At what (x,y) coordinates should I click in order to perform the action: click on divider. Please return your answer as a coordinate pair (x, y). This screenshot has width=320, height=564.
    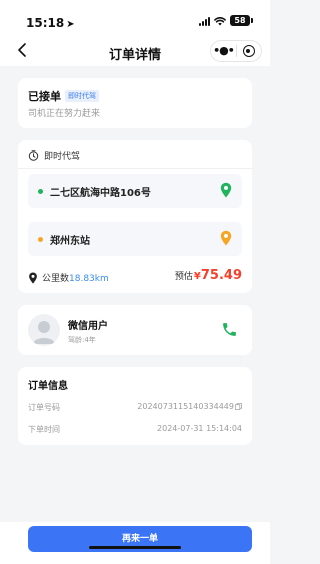
    Looking at the image, I should click on (135, 168).